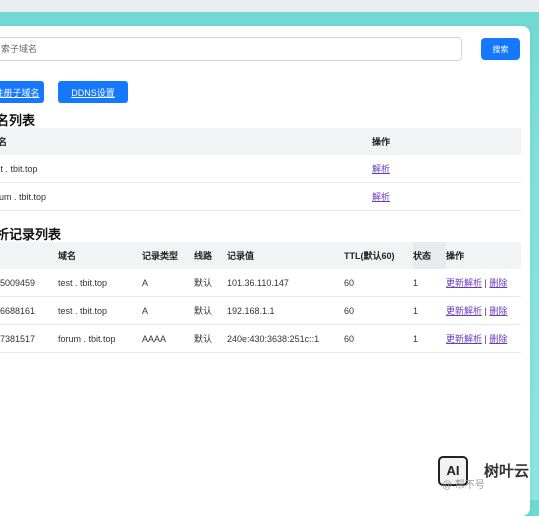 This screenshot has width=539, height=516. Describe the element at coordinates (186, 141) in the screenshot. I see `column-header-name: 名` at that location.